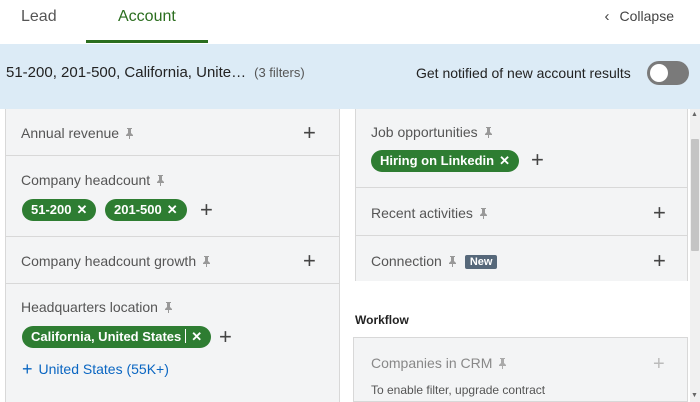 The height and width of the screenshot is (402, 700). Describe the element at coordinates (659, 213) in the screenshot. I see `add-recent-activities-button: +` at that location.